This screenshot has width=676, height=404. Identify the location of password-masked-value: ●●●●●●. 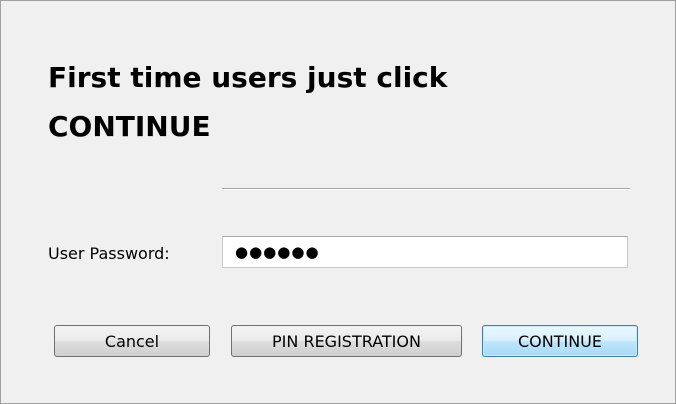
(277, 252).